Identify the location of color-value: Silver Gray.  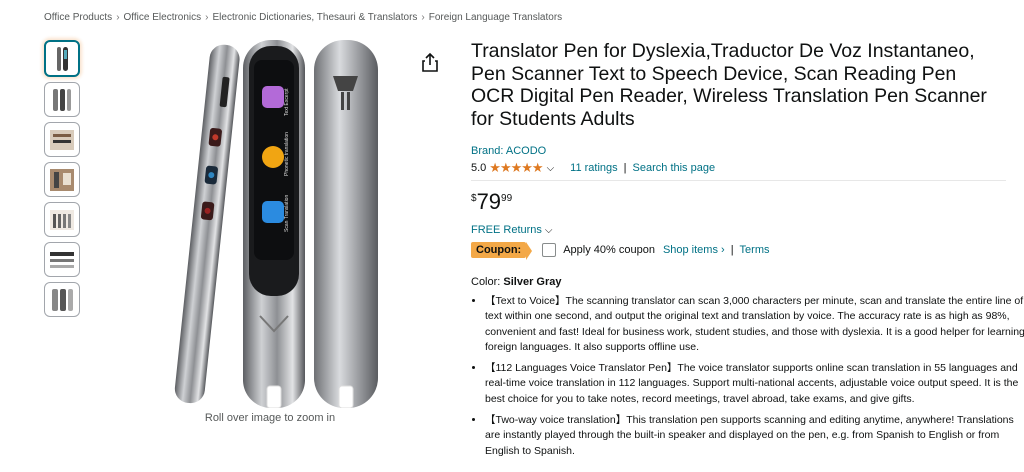
(532, 282).